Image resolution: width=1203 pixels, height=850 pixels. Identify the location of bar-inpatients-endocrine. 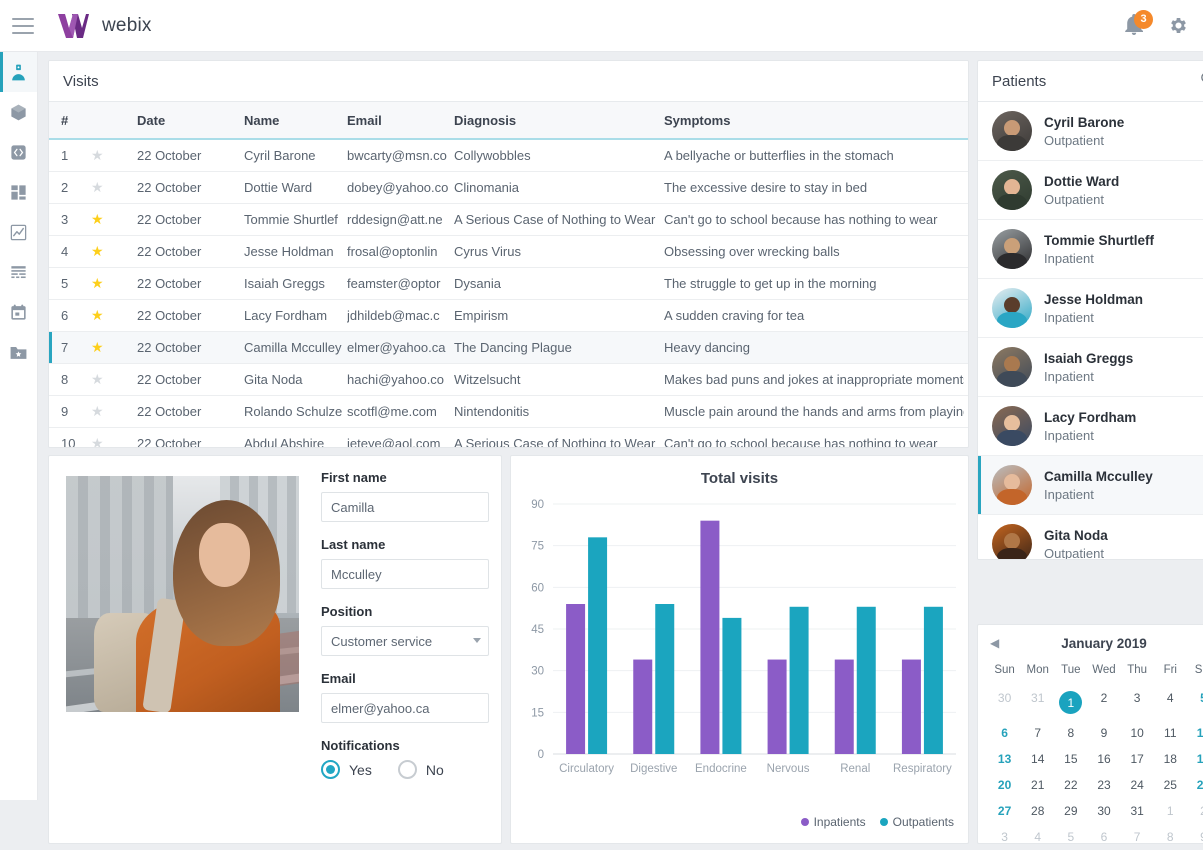
(709, 637).